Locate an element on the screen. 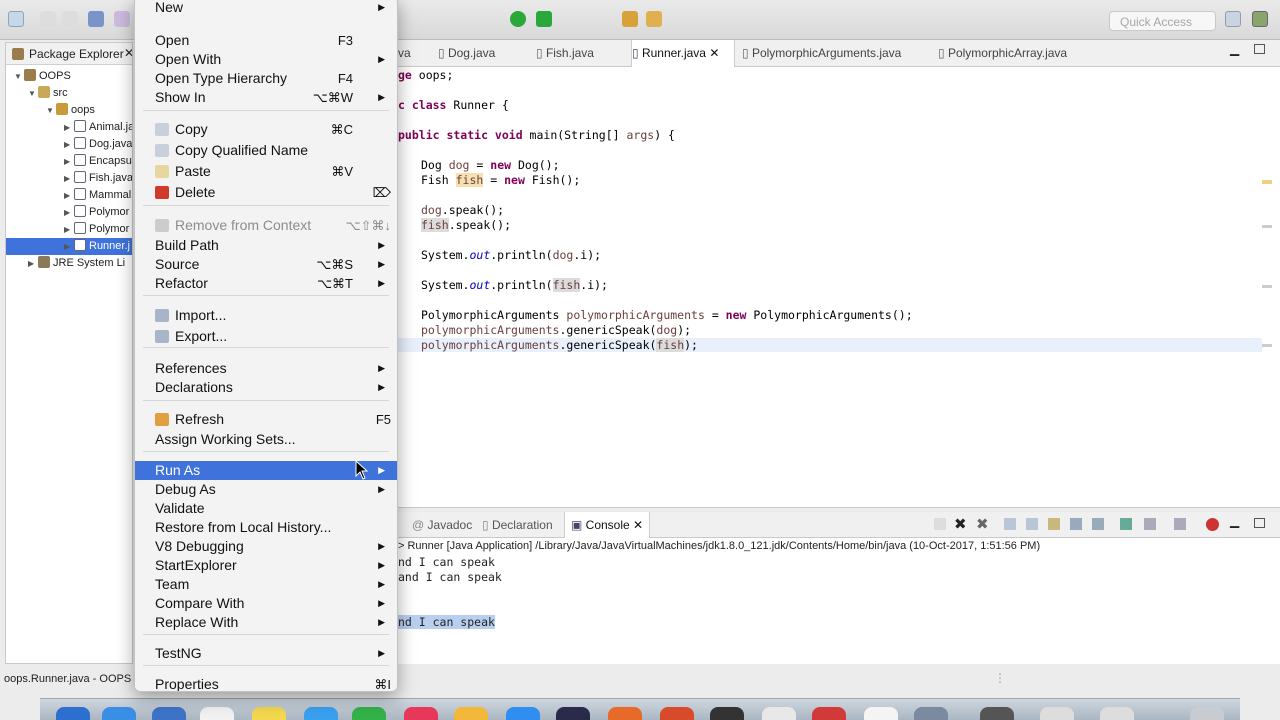  photos-icon is located at coordinates (471, 713).